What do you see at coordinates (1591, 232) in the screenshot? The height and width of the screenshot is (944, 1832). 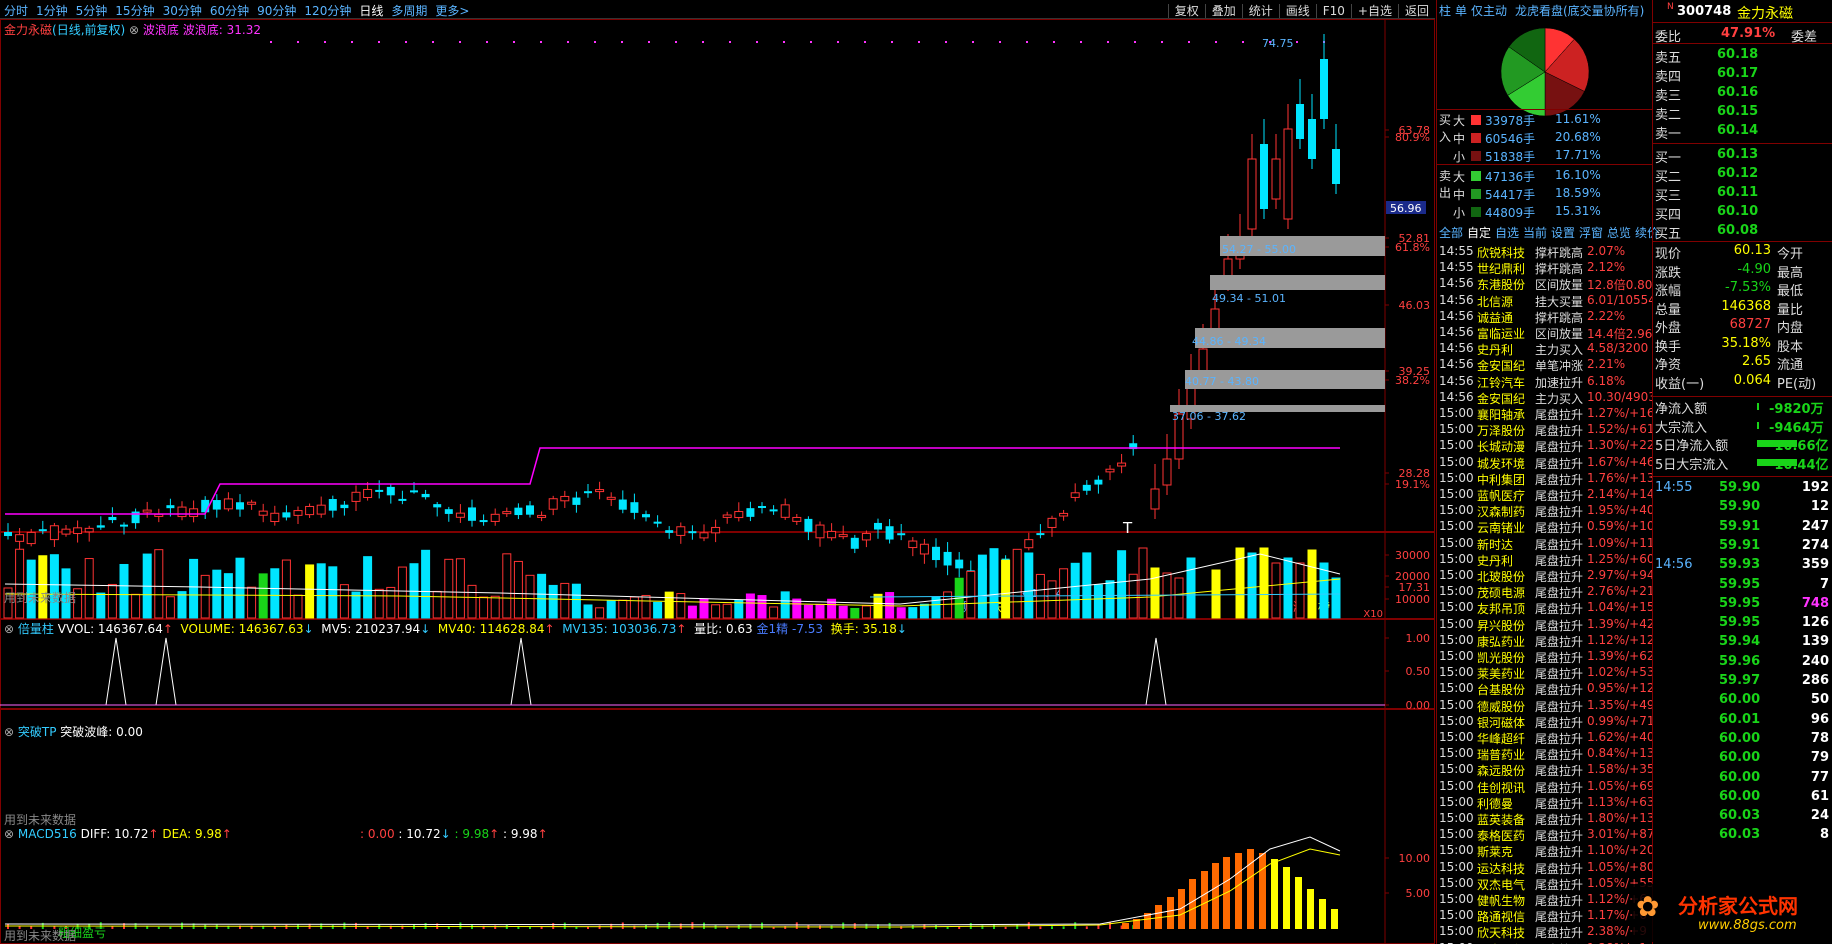 I see `news-tab: 浮窗` at bounding box center [1591, 232].